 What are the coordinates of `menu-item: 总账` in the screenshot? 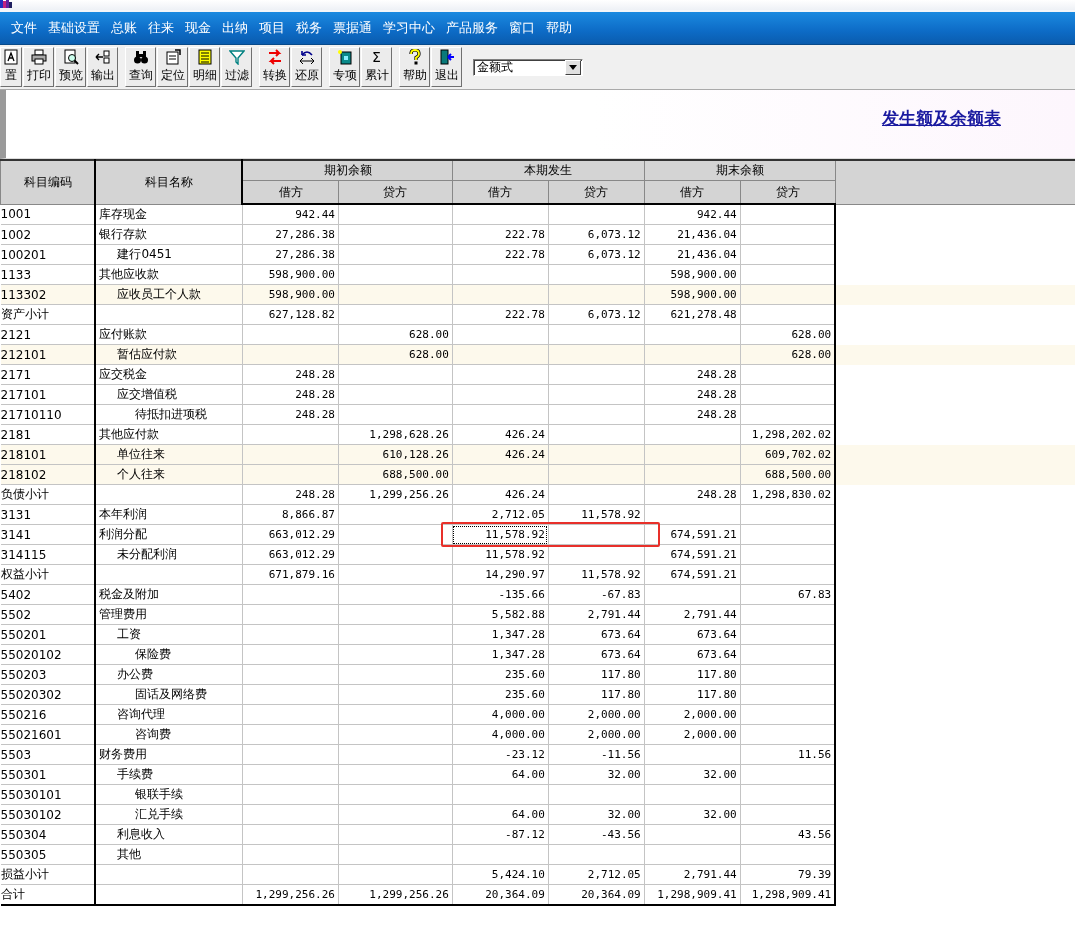 It's located at (123, 28).